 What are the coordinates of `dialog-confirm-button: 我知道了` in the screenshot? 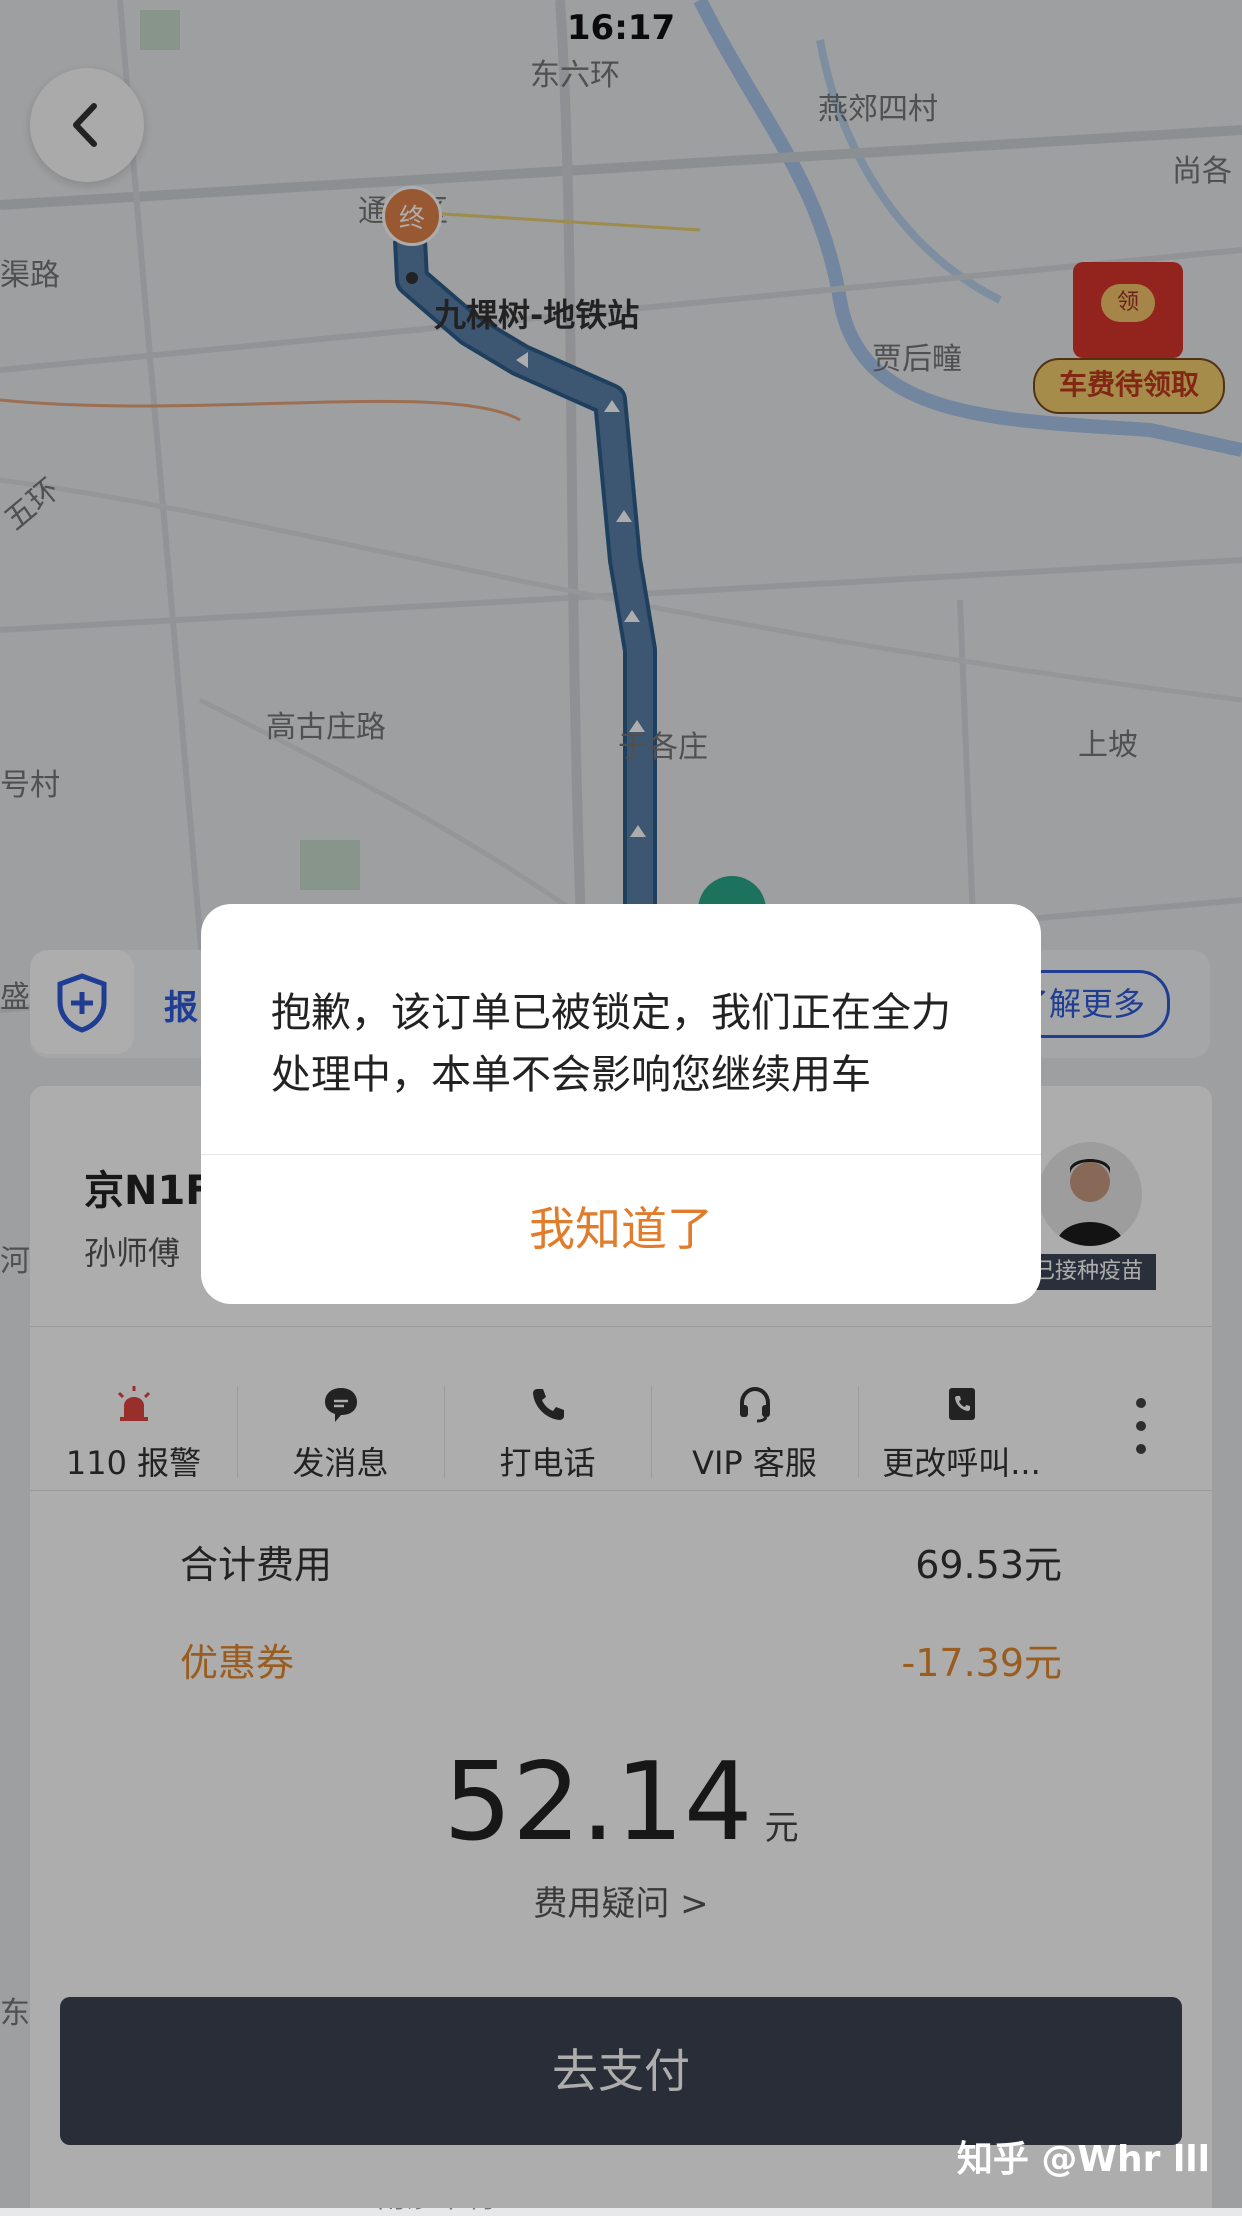 It's located at (621, 1229).